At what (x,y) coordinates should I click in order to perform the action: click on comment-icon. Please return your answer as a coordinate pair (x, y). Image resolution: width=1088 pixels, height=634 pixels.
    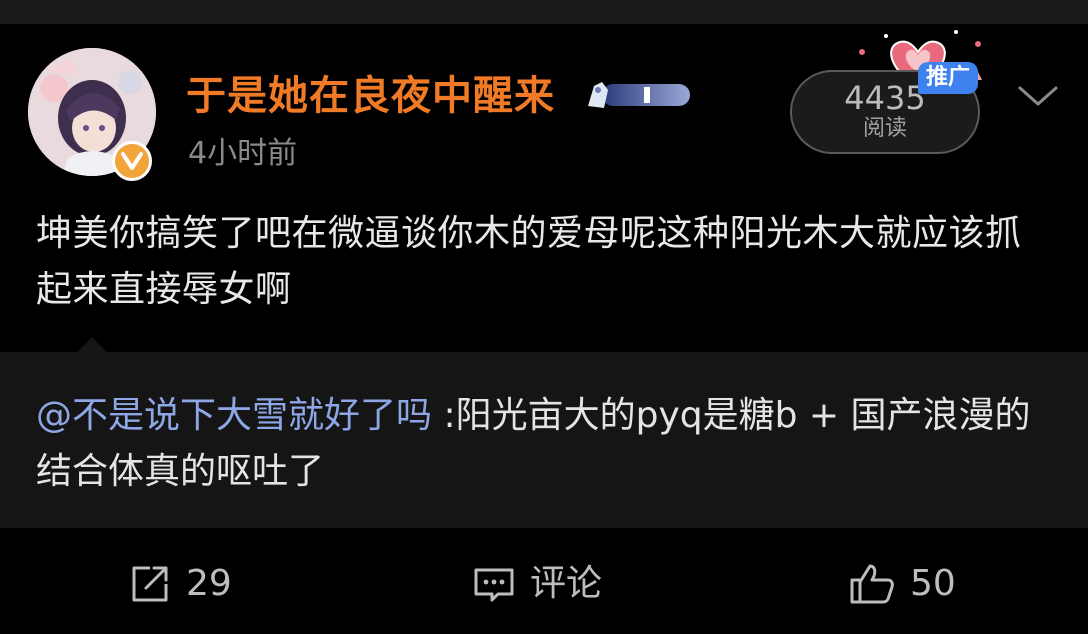
    Looking at the image, I should click on (494, 585).